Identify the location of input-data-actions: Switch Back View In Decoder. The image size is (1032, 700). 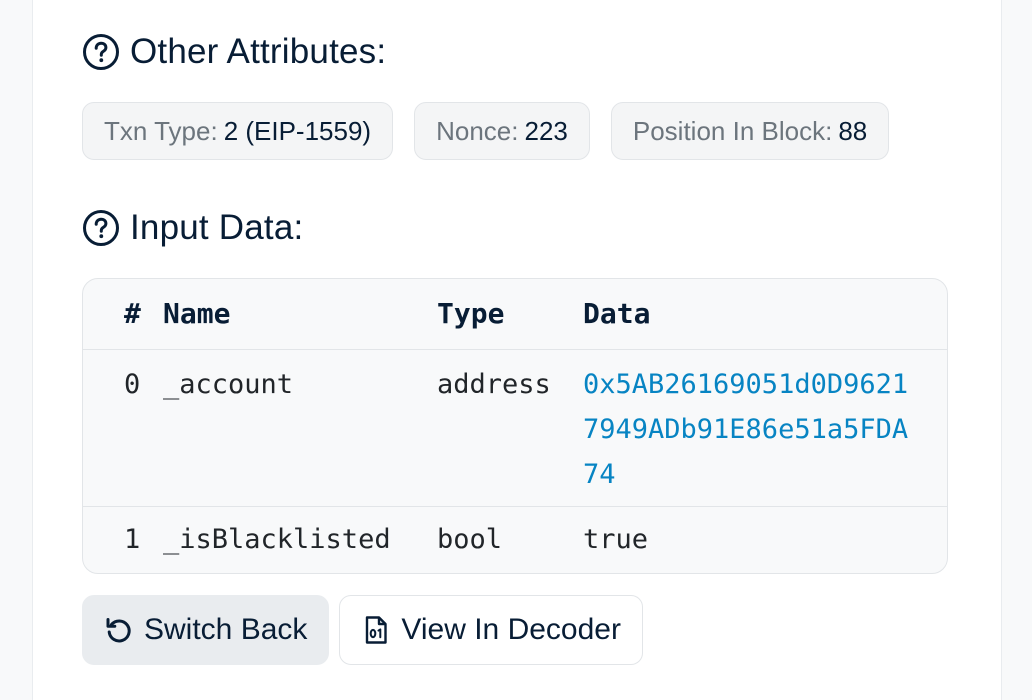
(362, 630).